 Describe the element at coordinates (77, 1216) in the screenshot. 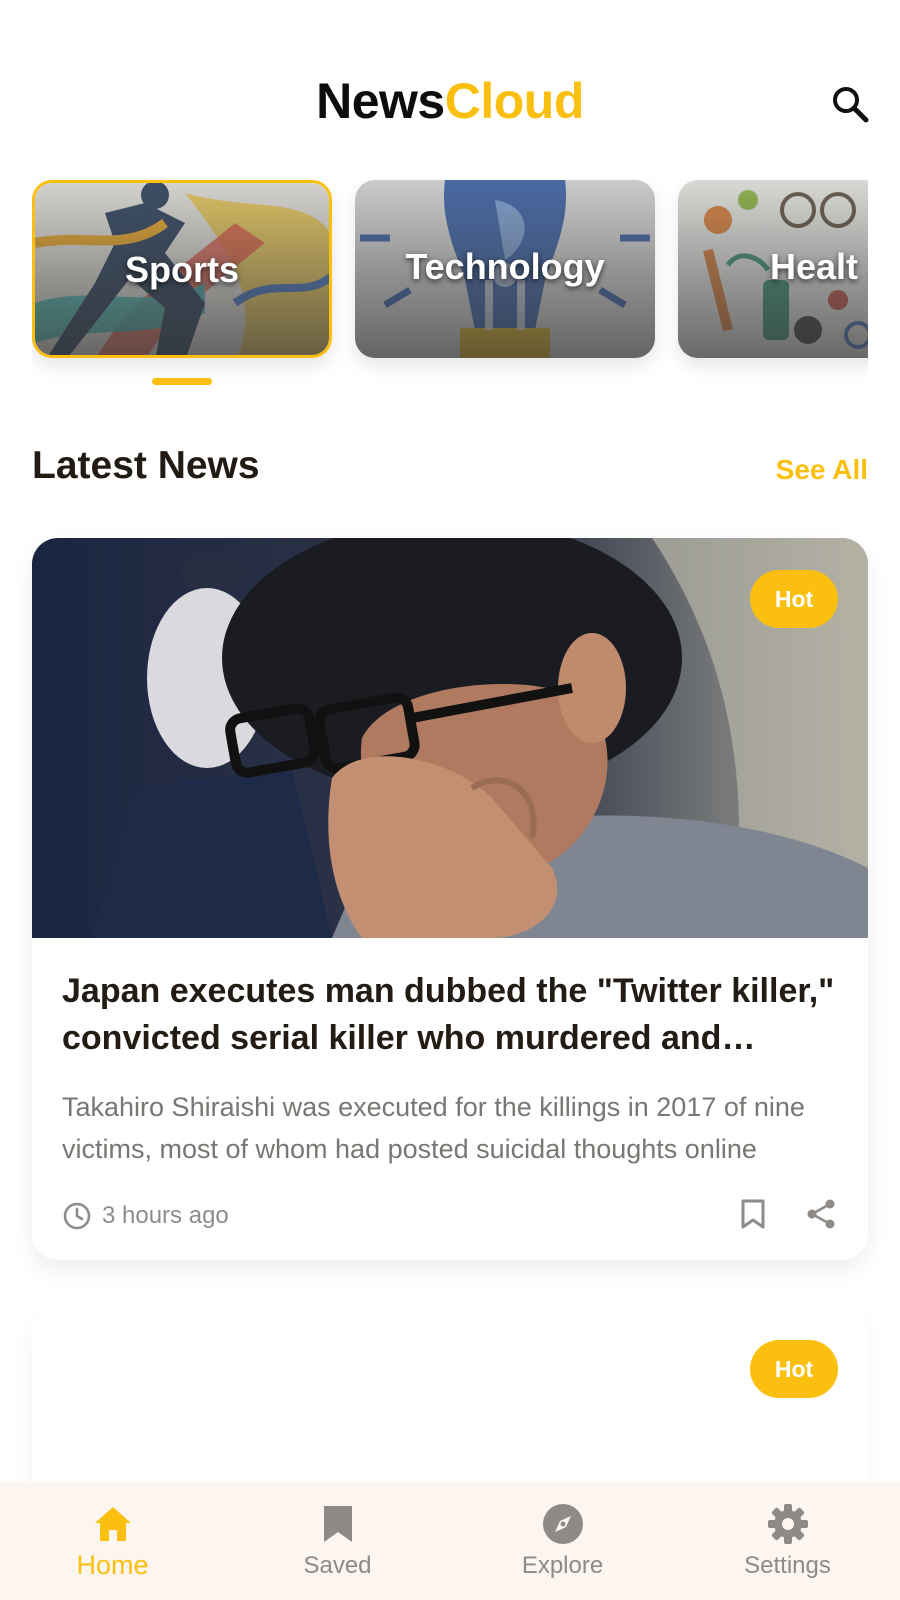

I see `clock-icon` at that location.